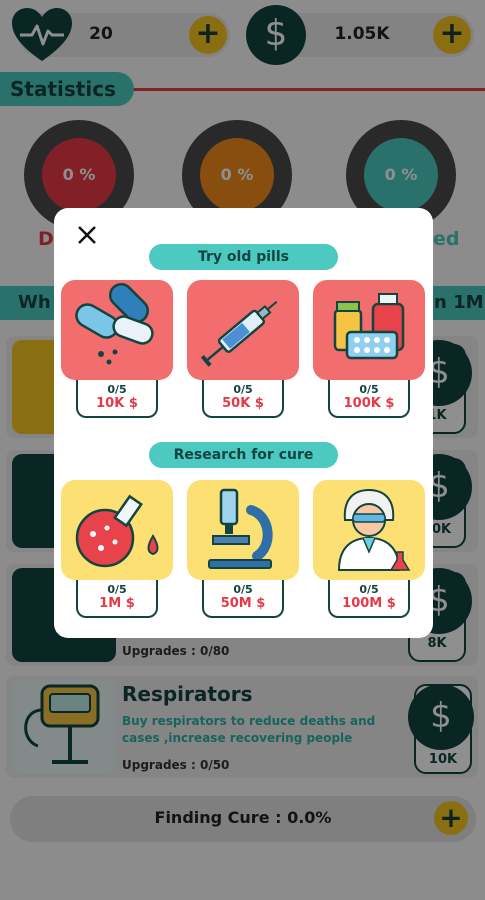  Describe the element at coordinates (369, 389) in the screenshot. I see `medicine-progress: 0/5` at that location.